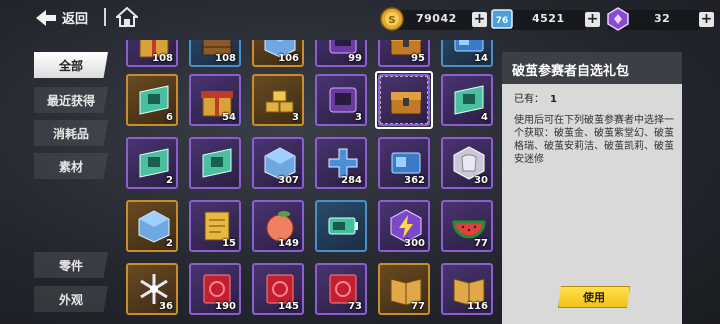  Describe the element at coordinates (618, 19) in the screenshot. I see `crystal-icon` at that location.